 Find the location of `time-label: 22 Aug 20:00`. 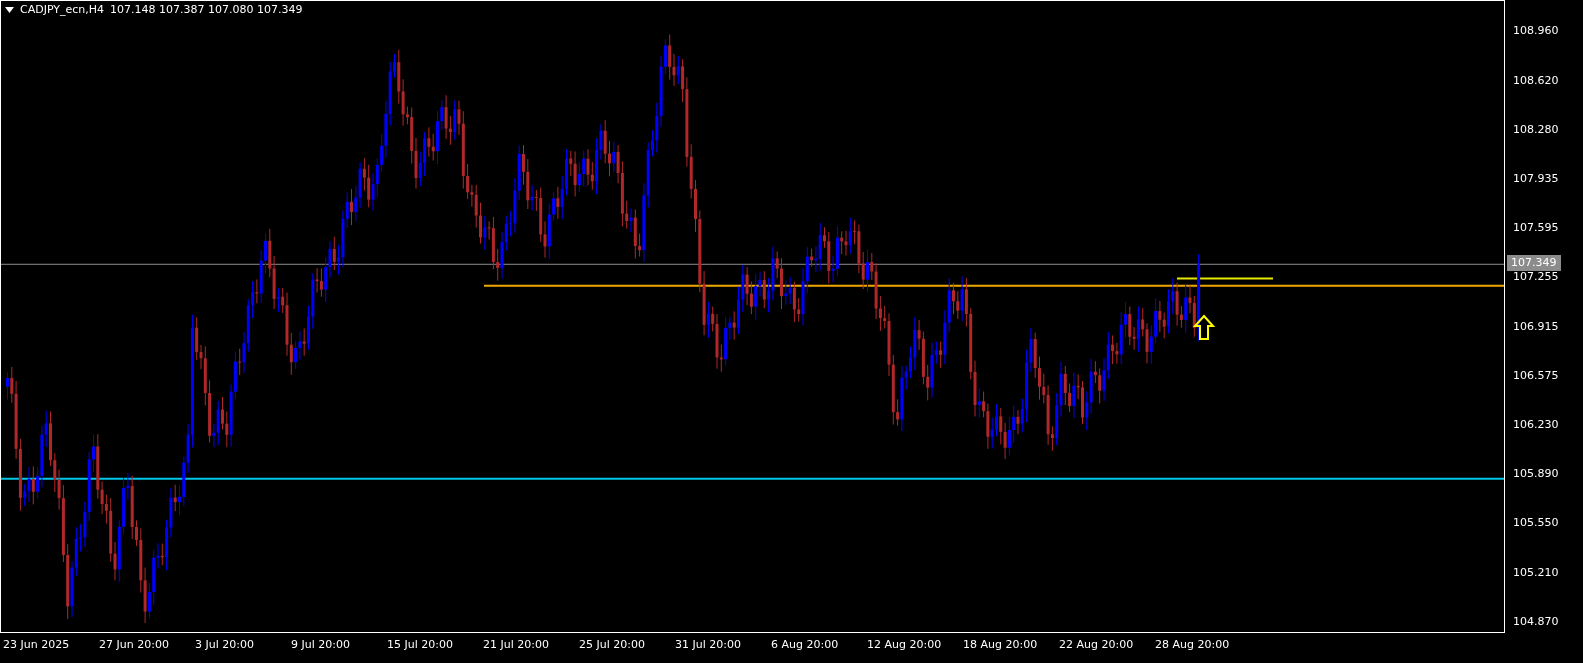

time-label: 22 Aug 20:00 is located at coordinates (1096, 644).